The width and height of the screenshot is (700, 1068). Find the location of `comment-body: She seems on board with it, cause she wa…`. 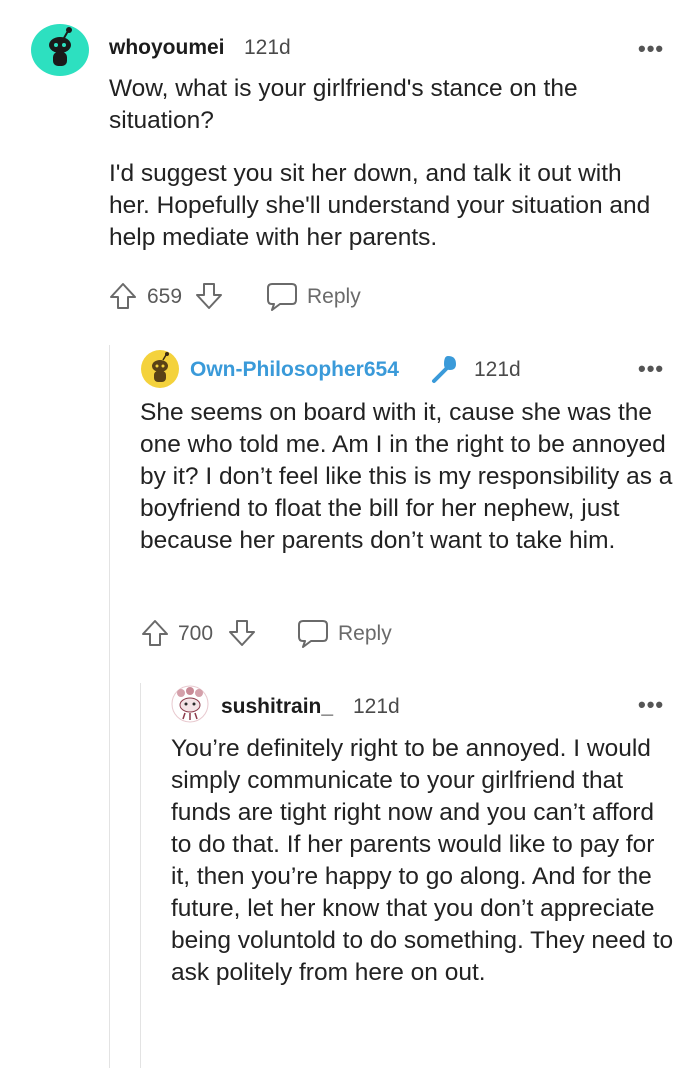

comment-body: She seems on board with it, cause she wa… is located at coordinates (407, 477).